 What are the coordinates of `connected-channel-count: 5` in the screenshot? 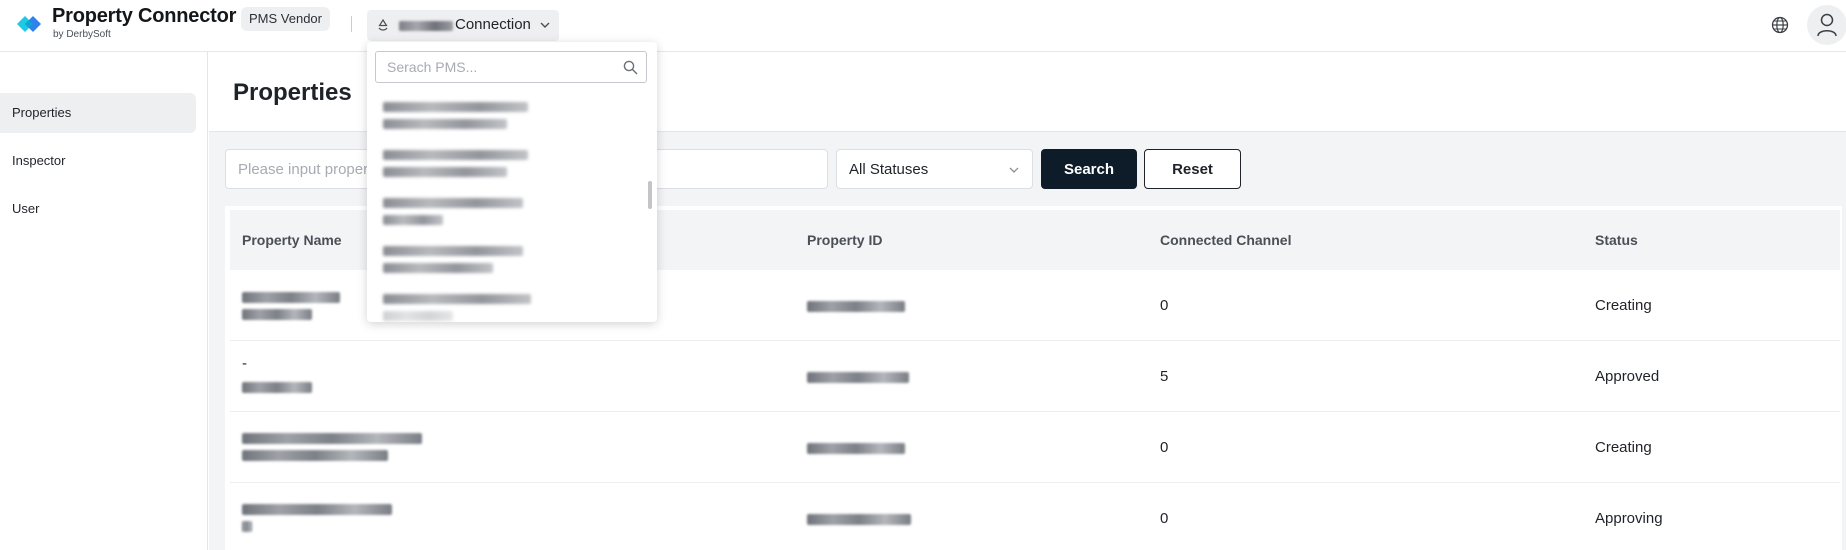 It's located at (1164, 376).